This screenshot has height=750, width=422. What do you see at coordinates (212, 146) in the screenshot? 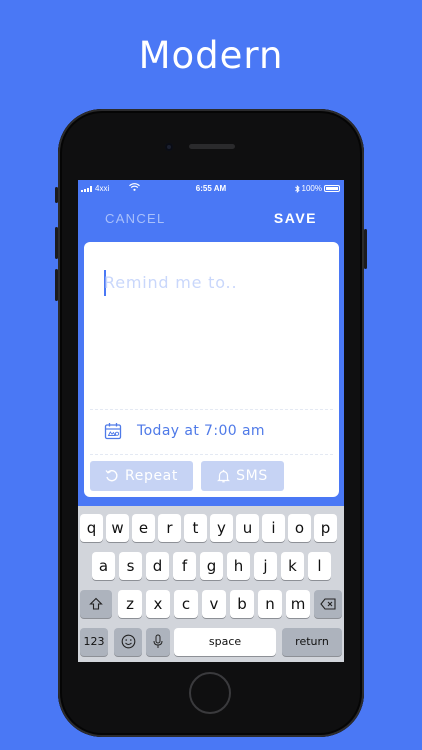
I see `earpiece-speaker` at bounding box center [212, 146].